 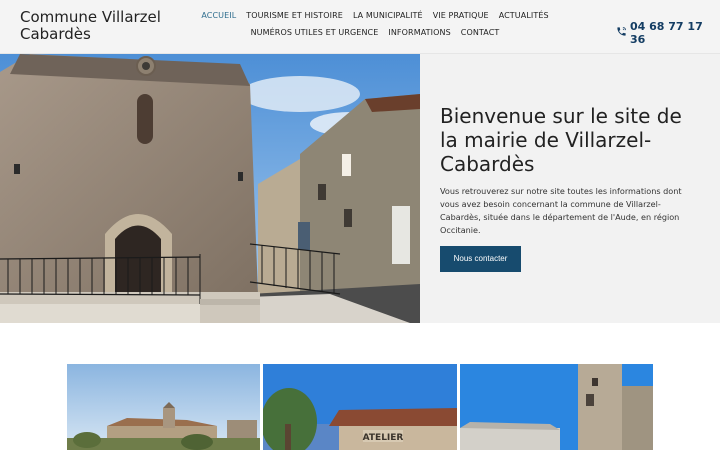 I want to click on site-logo-text: Commune Villarzel Cabardès, so click(x=90, y=26).